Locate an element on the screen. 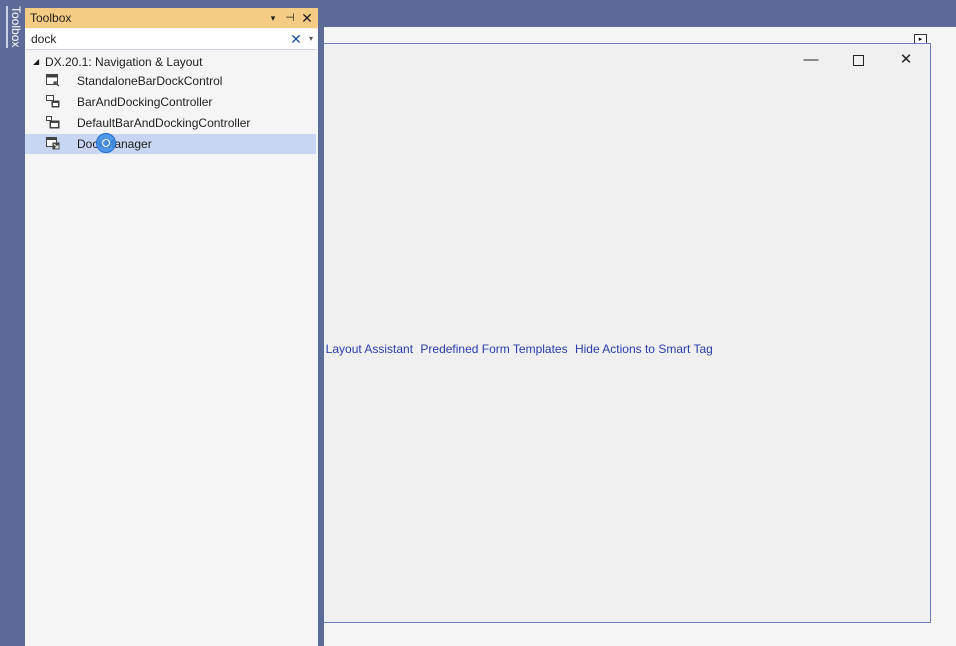 This screenshot has height=646, width=956. group-label: DX.20.1: Navigation & Layout is located at coordinates (124, 62).